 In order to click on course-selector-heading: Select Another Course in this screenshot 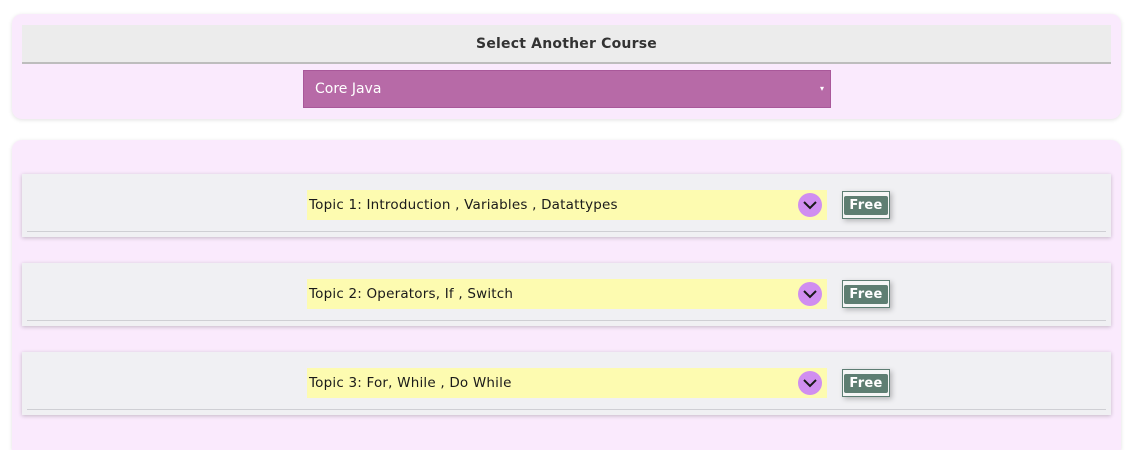, I will do `click(566, 43)`.